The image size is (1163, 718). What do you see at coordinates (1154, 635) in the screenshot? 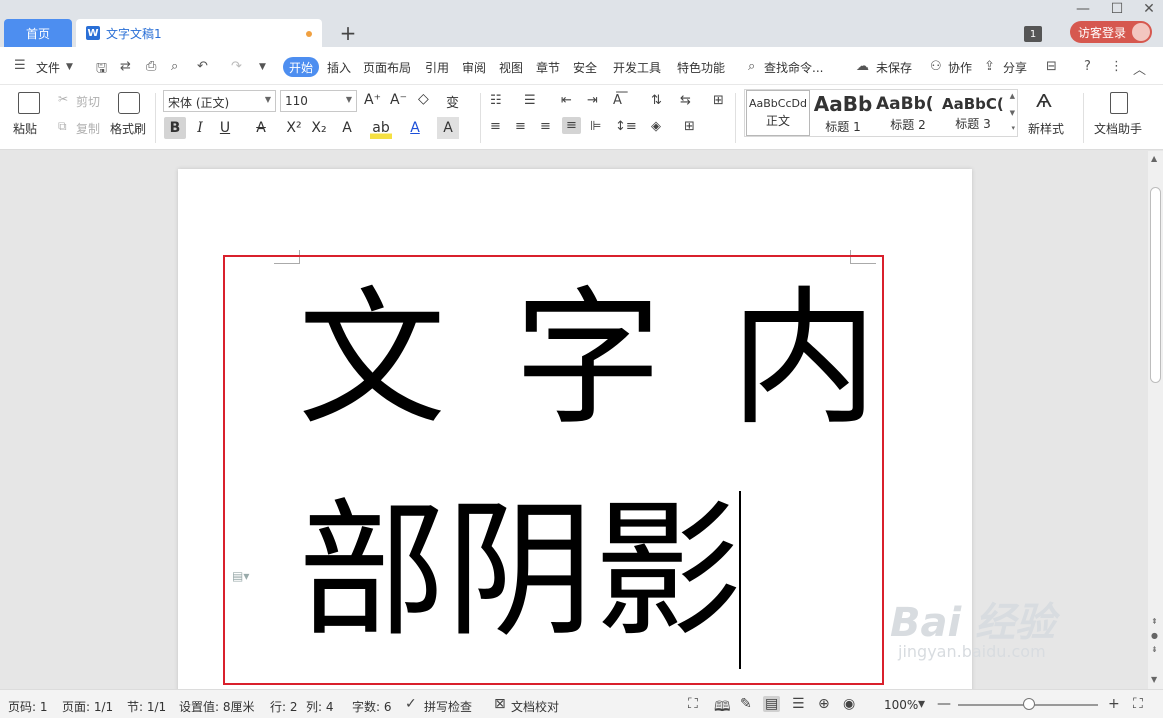
I see `select-browse-icon: ●` at bounding box center [1154, 635].